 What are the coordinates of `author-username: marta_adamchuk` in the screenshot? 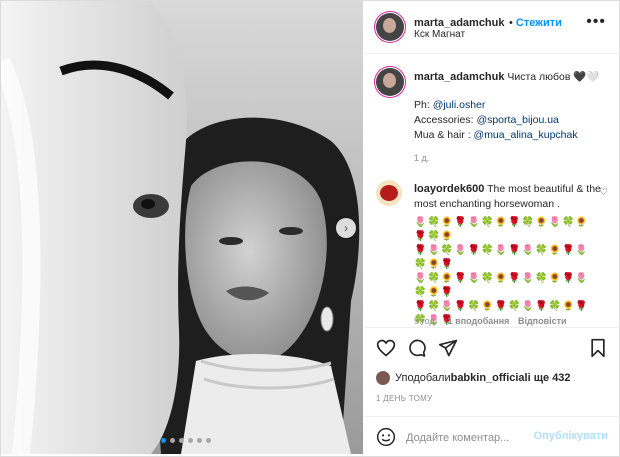 It's located at (459, 23).